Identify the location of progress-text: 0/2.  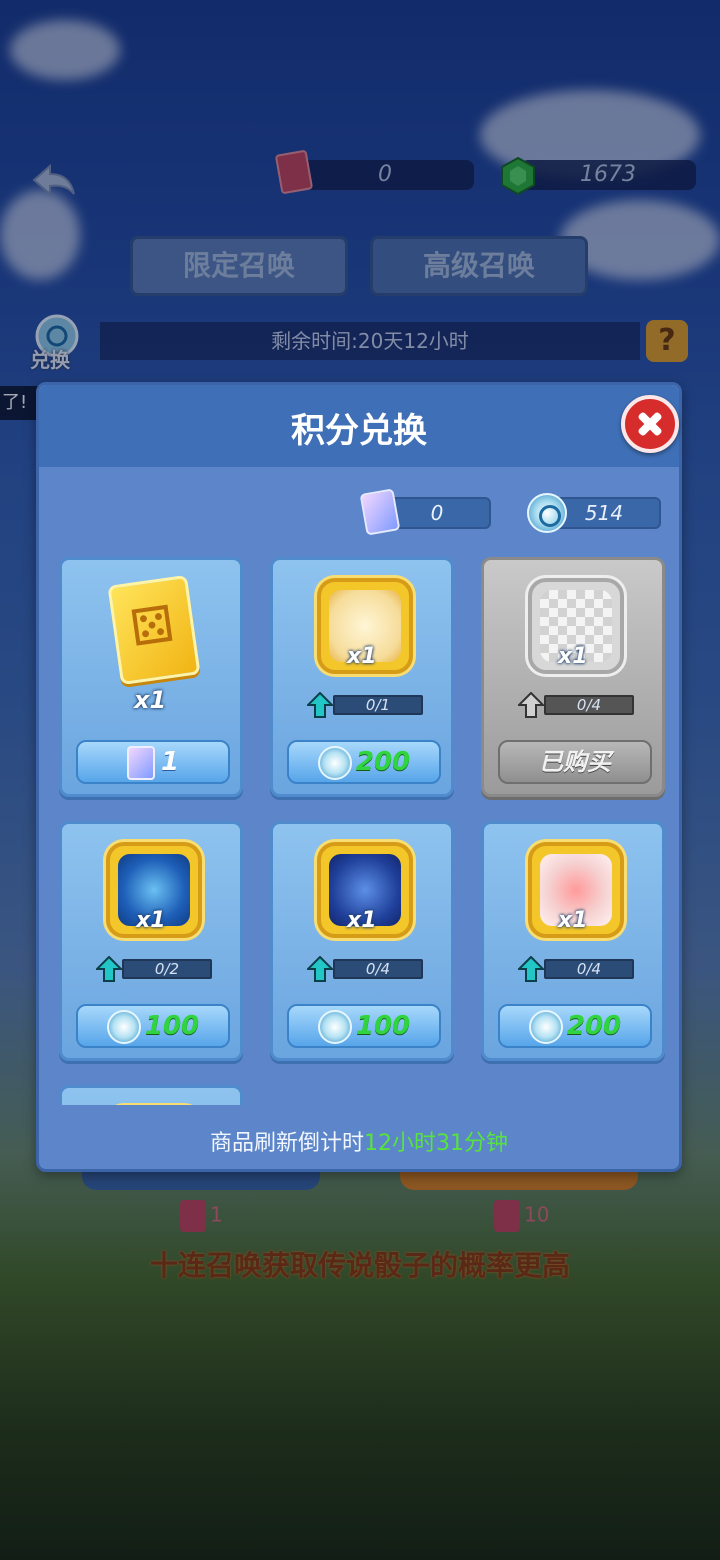
(167, 969).